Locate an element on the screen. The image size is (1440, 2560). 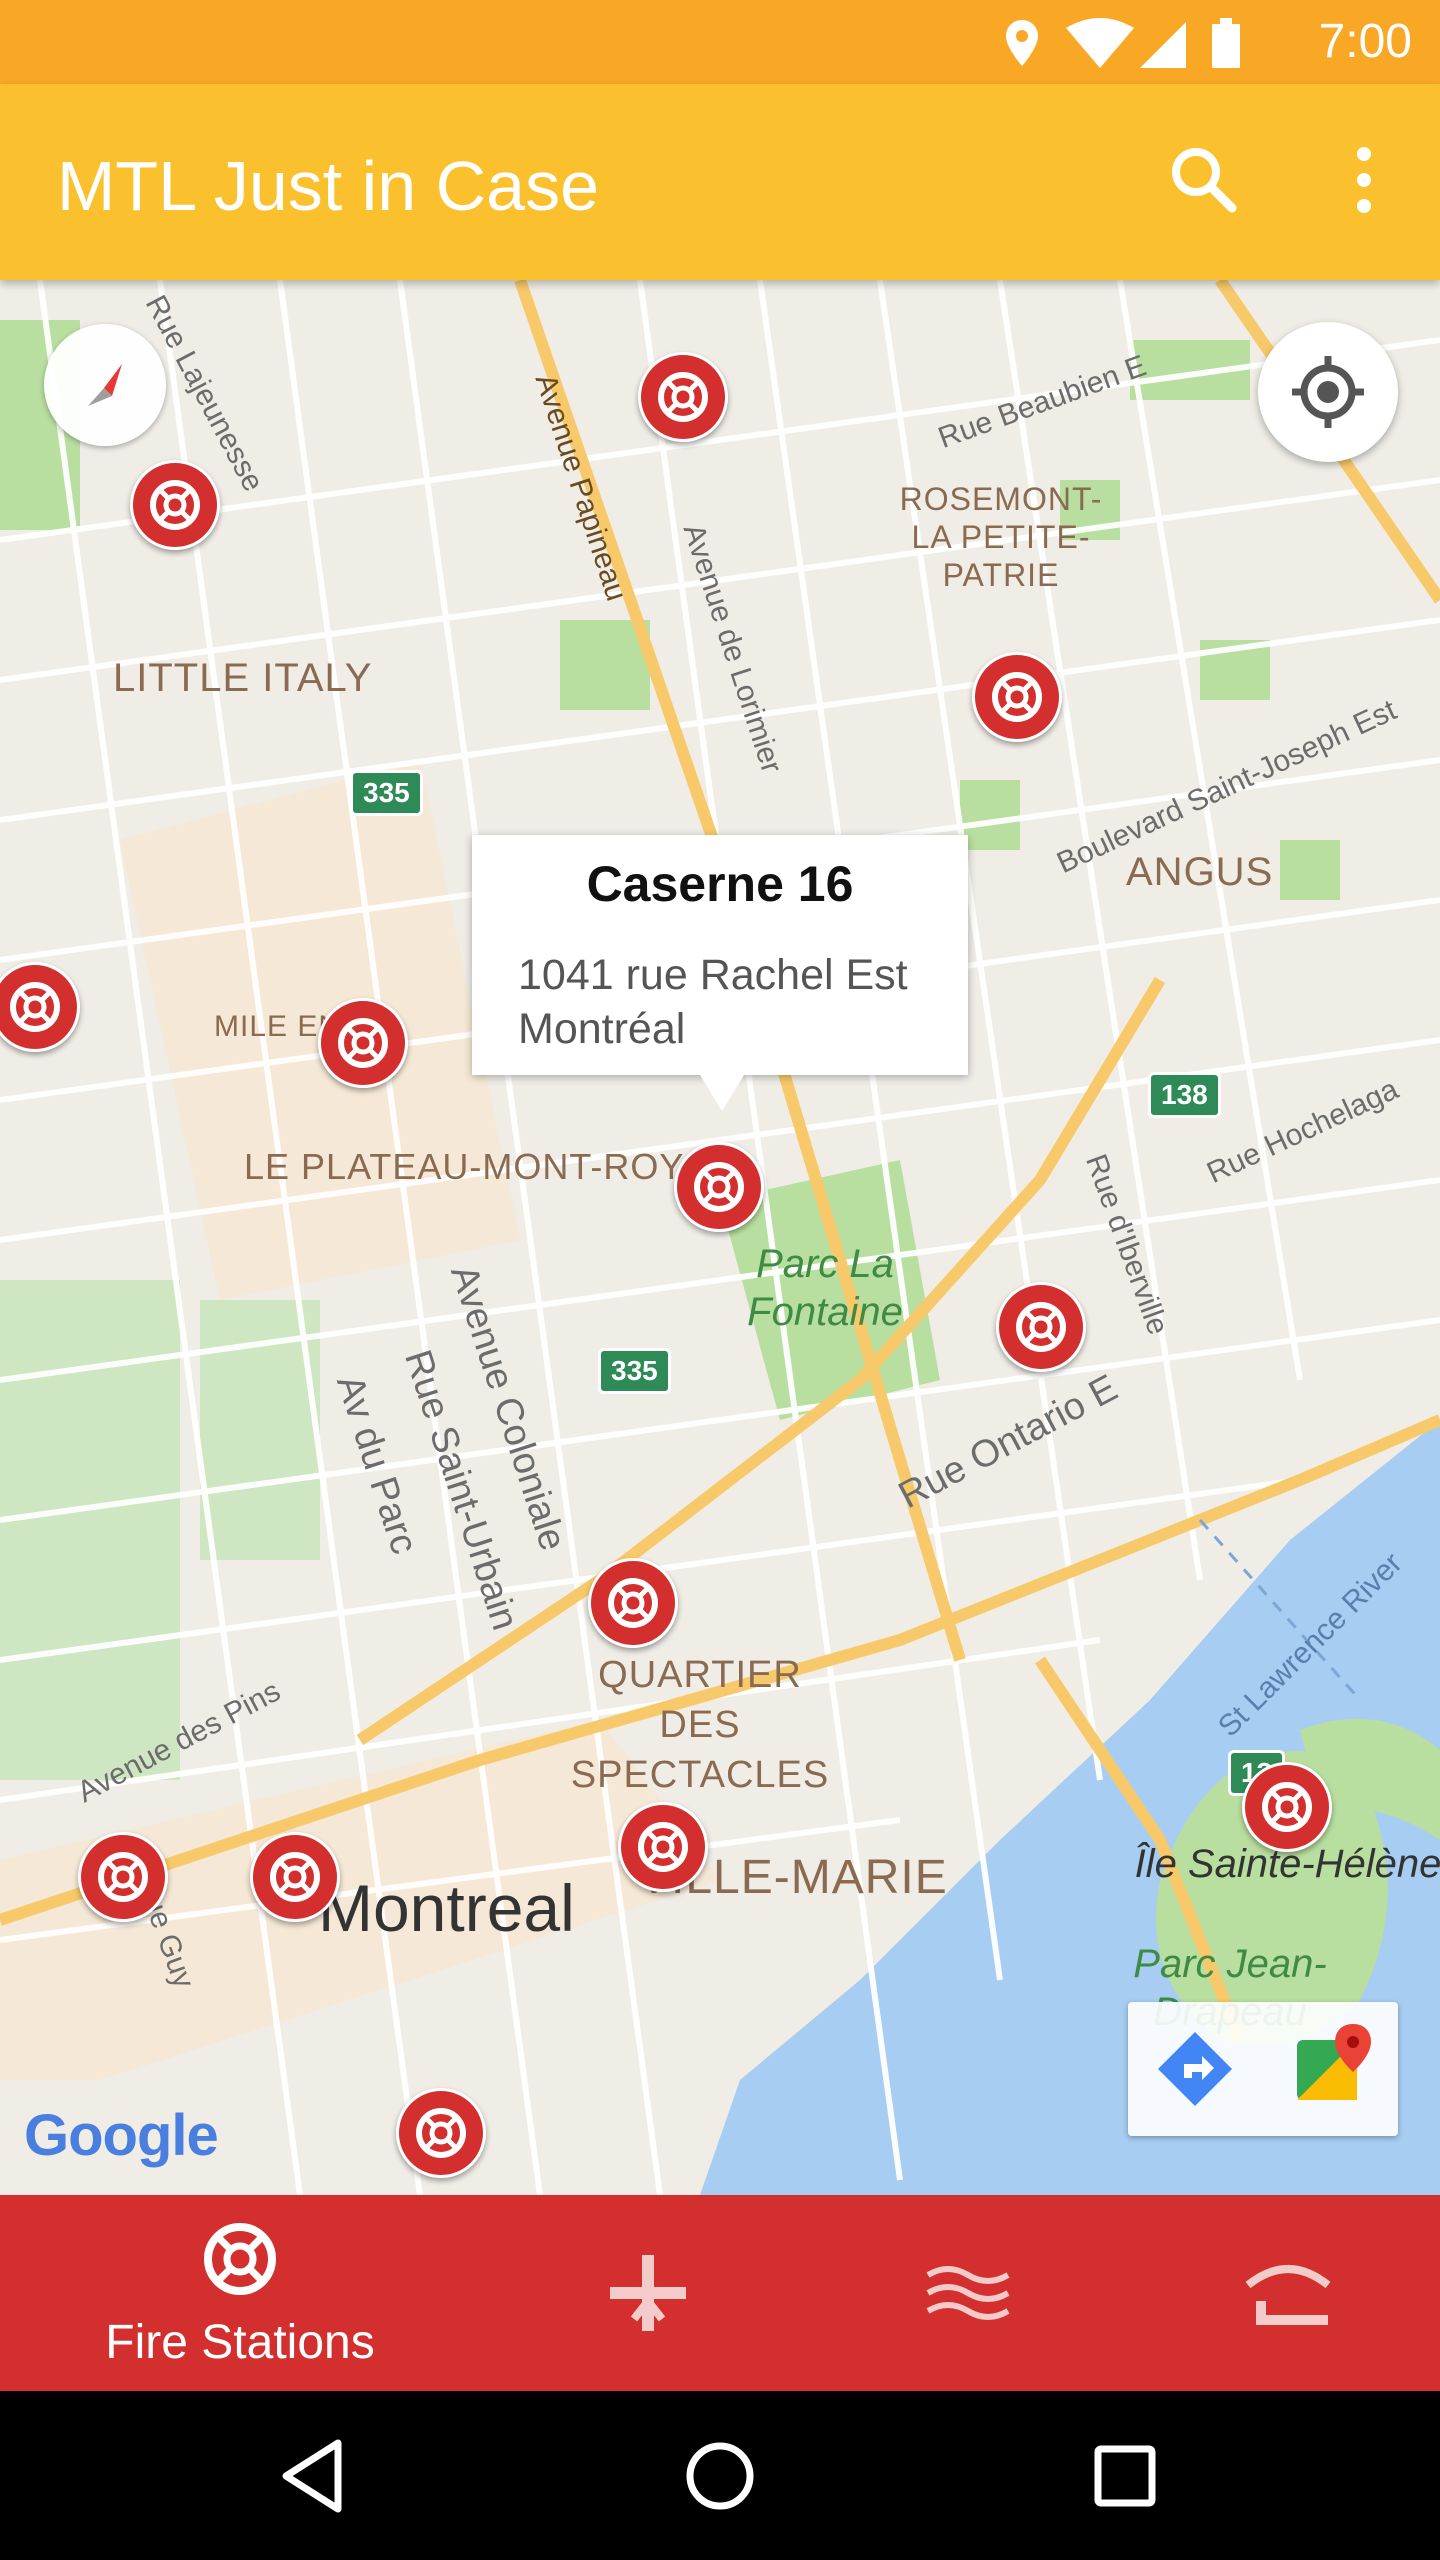
system-navigation-bar is located at coordinates (720, 2475).